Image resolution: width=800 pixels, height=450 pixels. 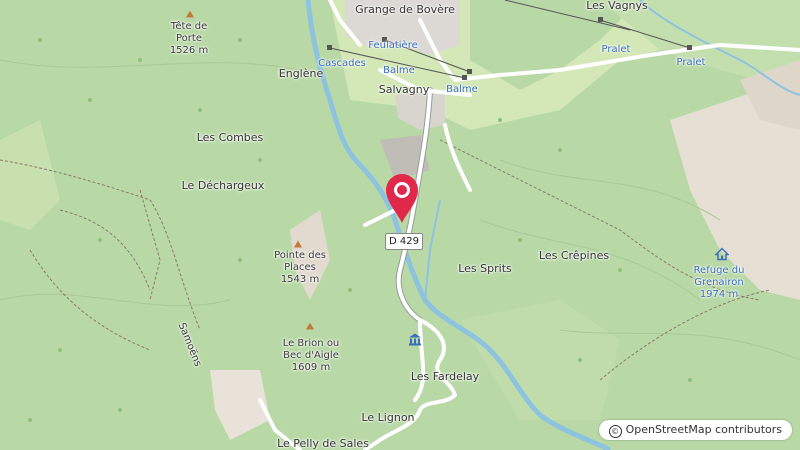 I want to click on refuge-elevation: 1974 m, so click(x=719, y=294).